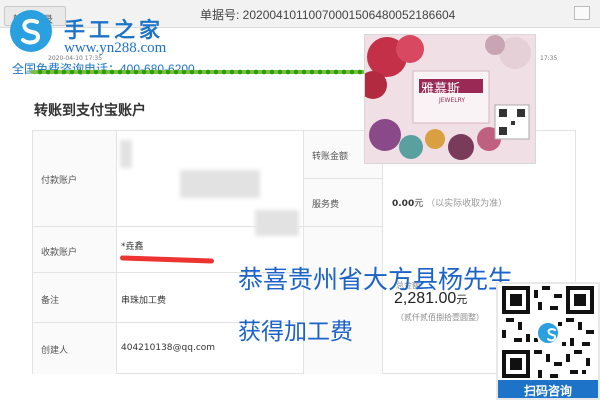 The height and width of the screenshot is (400, 600). What do you see at coordinates (144, 301) in the screenshot?
I see `remark-value: 串珠加工费` at bounding box center [144, 301].